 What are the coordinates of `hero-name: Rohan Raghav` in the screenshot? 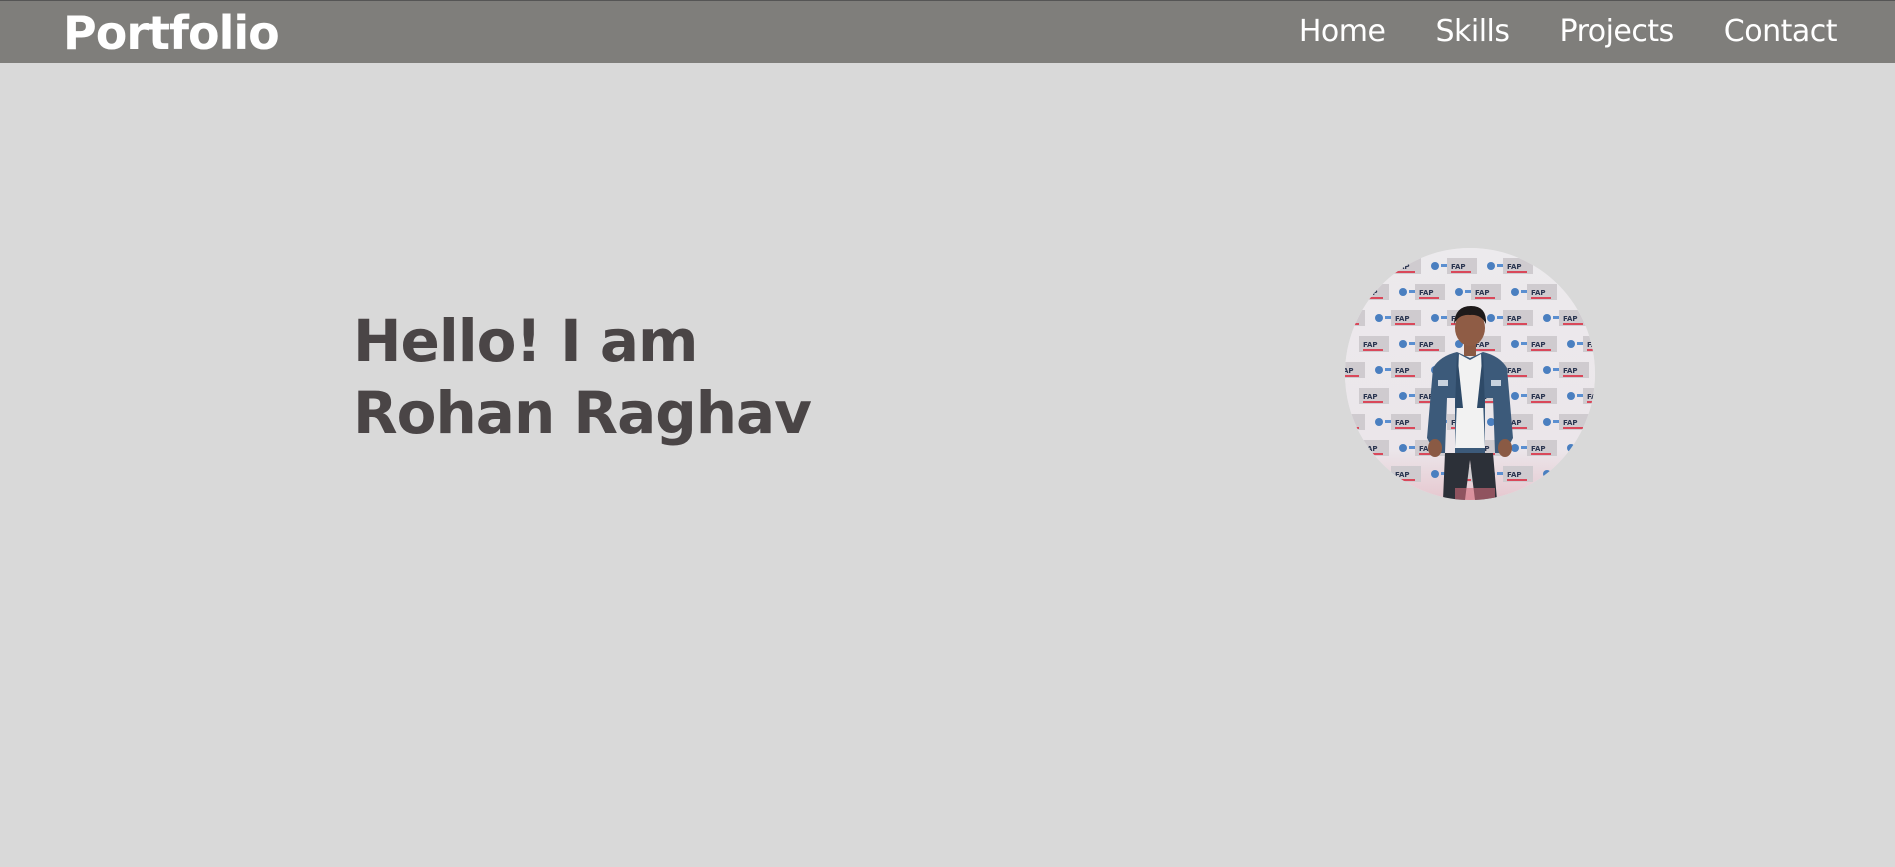 It's located at (582, 413).